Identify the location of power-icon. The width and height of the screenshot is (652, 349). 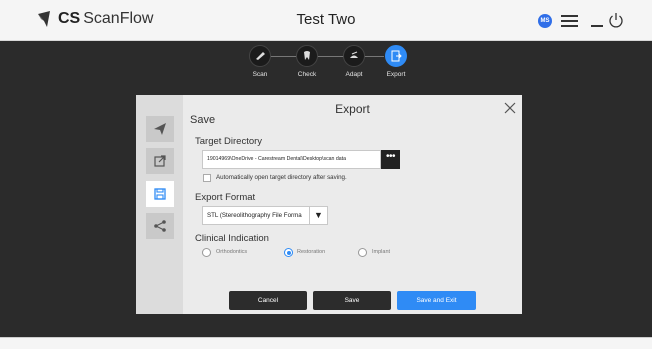
(616, 20).